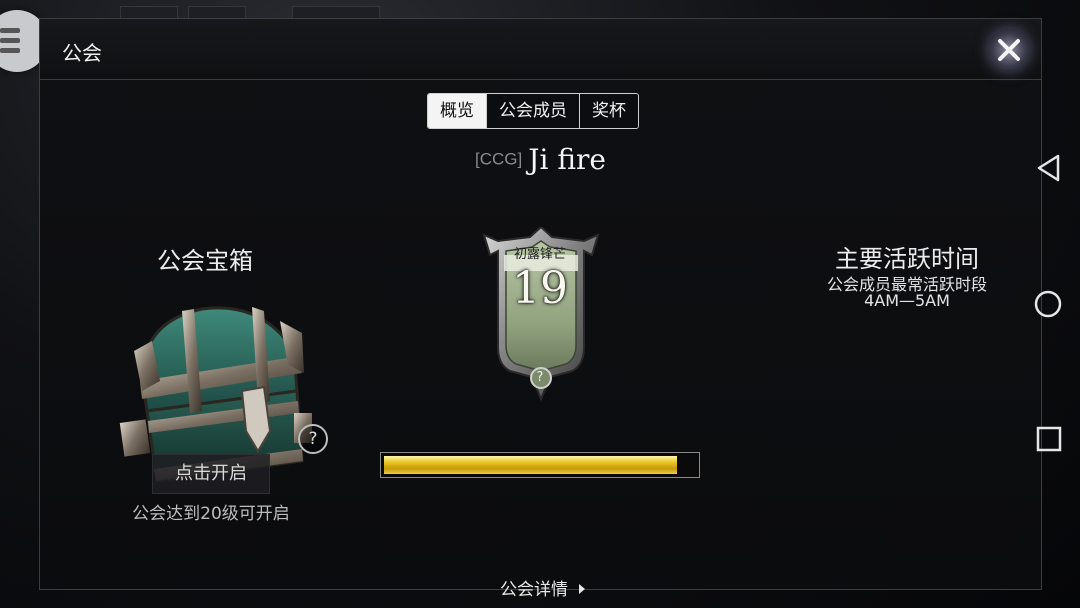 The width and height of the screenshot is (1080, 608). What do you see at coordinates (608, 111) in the screenshot?
I see `tab-trophies: 奖杯` at bounding box center [608, 111].